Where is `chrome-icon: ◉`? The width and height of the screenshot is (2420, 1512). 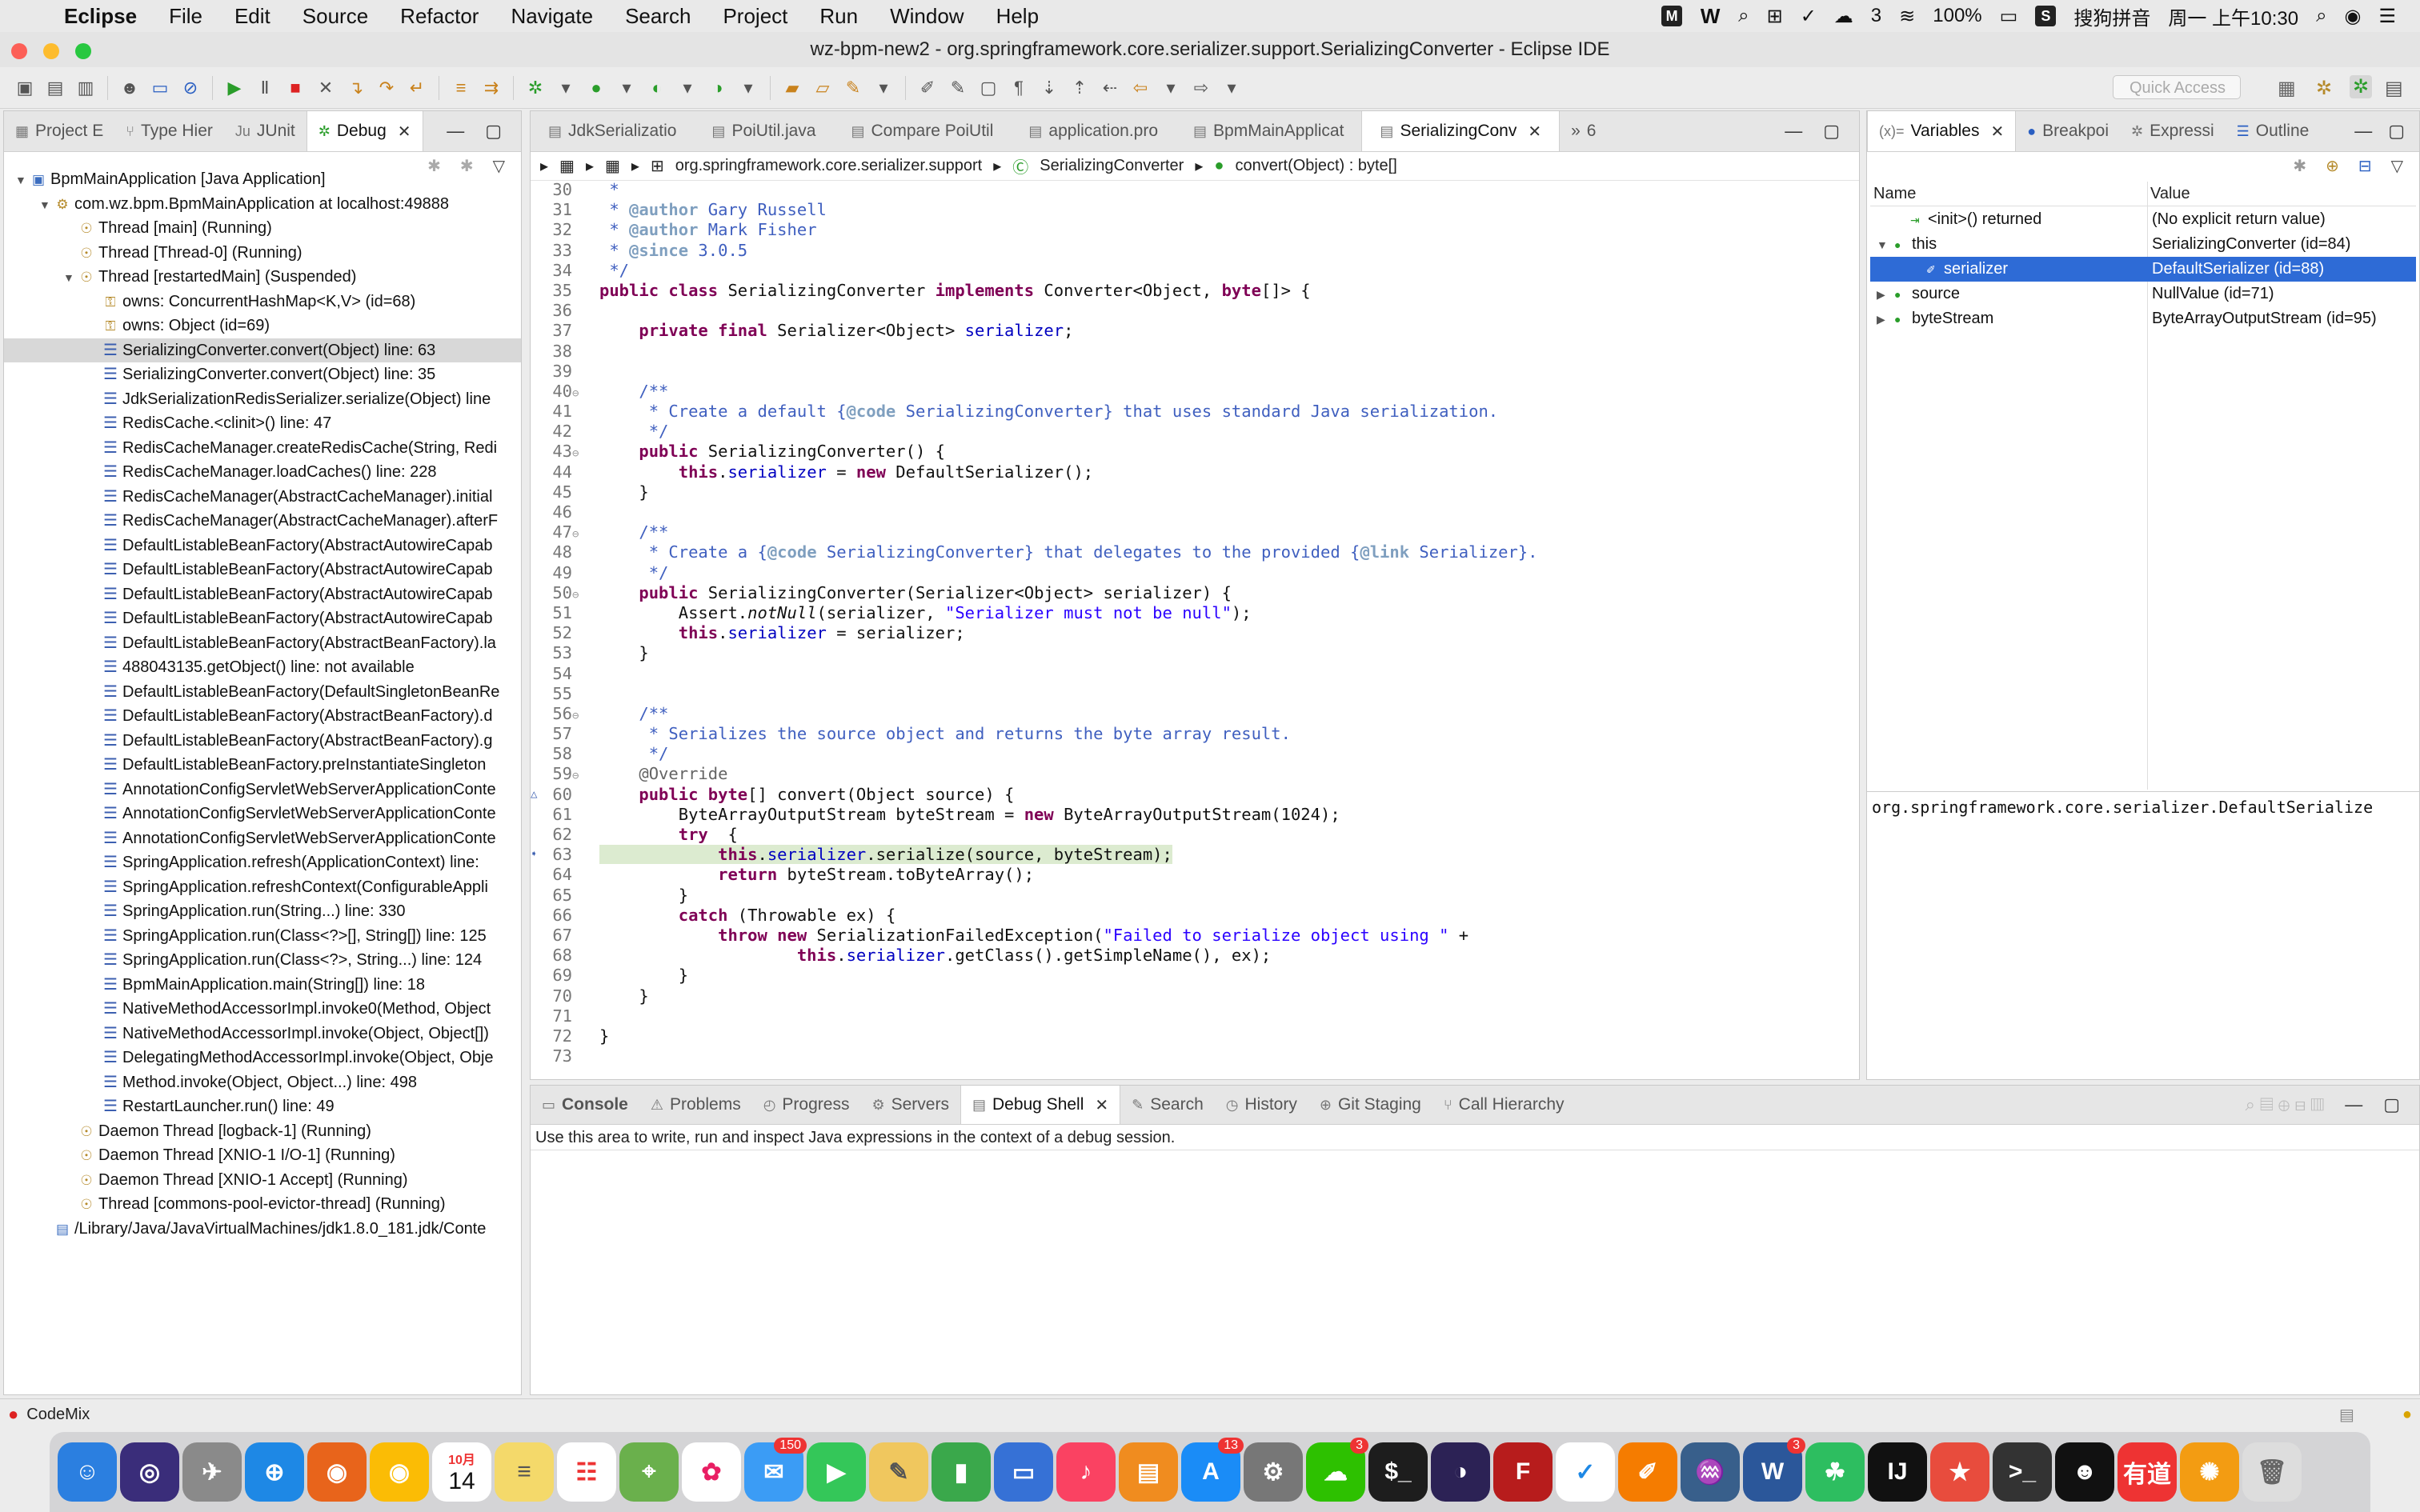
chrome-icon: ◉ is located at coordinates (399, 1472).